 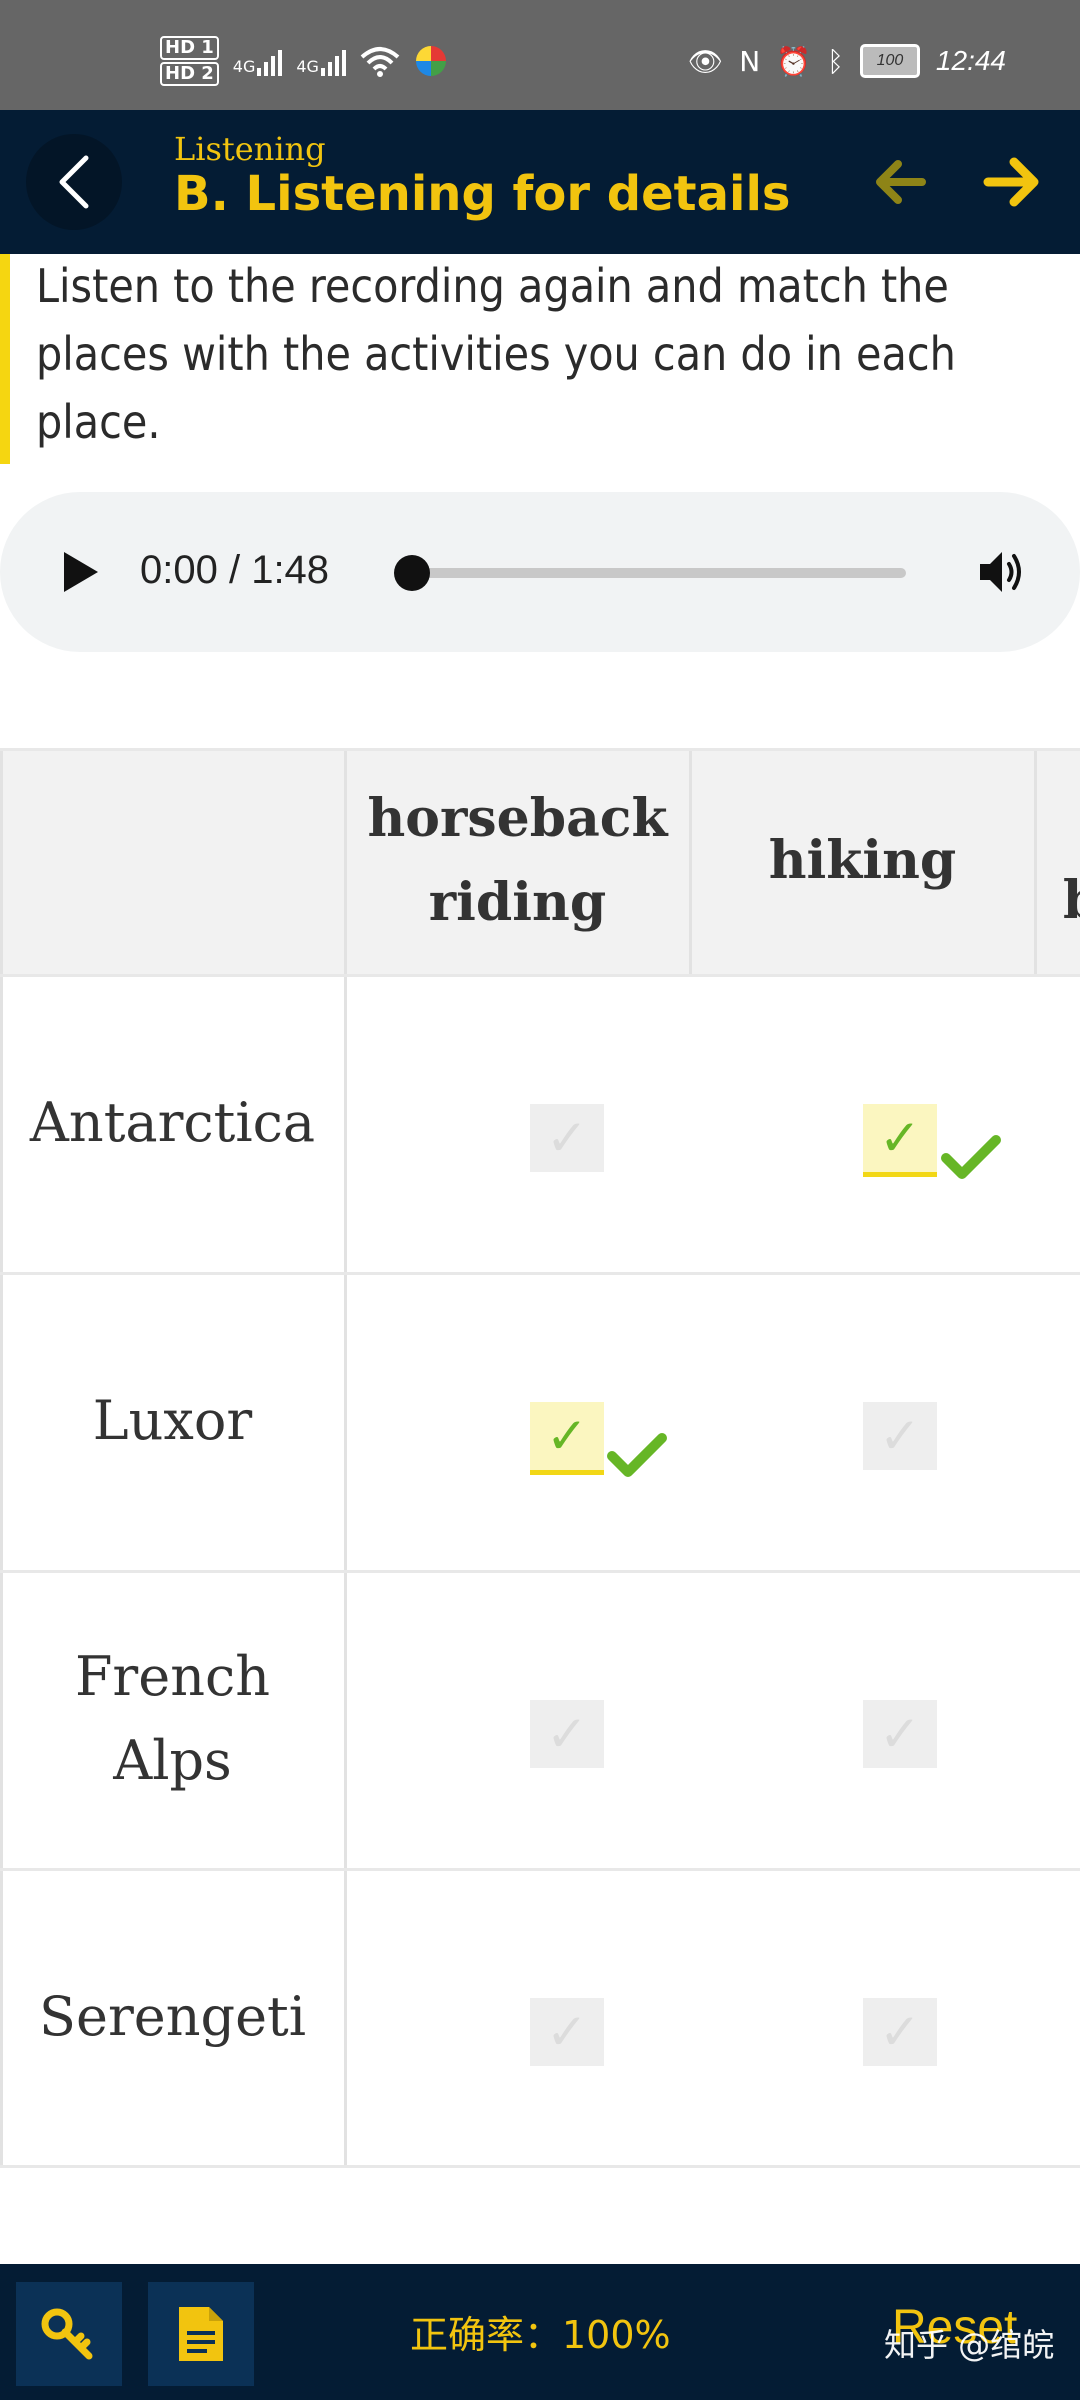 I want to click on app-notification-icon, so click(x=430, y=61).